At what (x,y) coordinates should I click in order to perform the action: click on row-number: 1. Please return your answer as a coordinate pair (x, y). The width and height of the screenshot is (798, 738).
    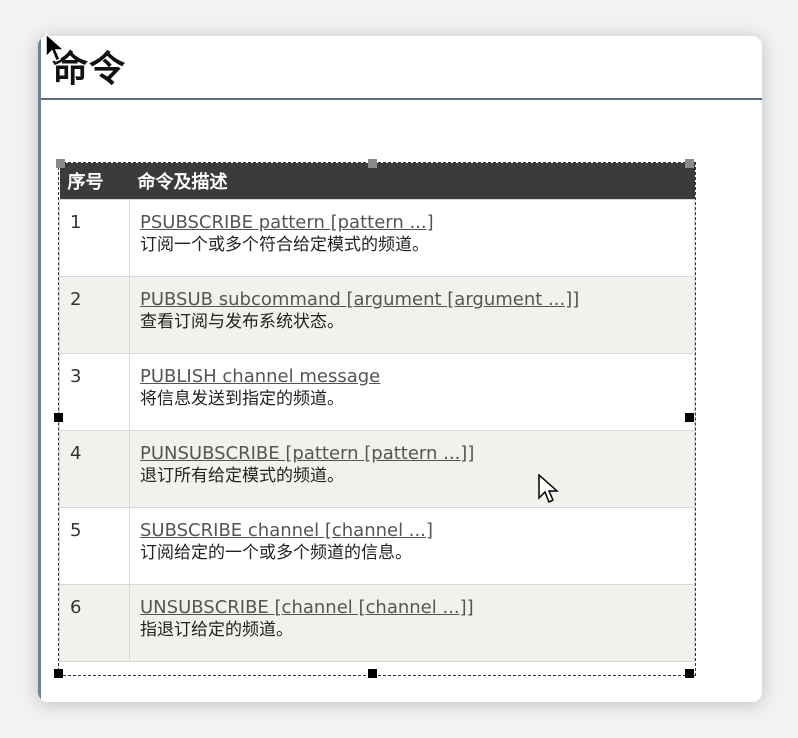
    Looking at the image, I should click on (94, 238).